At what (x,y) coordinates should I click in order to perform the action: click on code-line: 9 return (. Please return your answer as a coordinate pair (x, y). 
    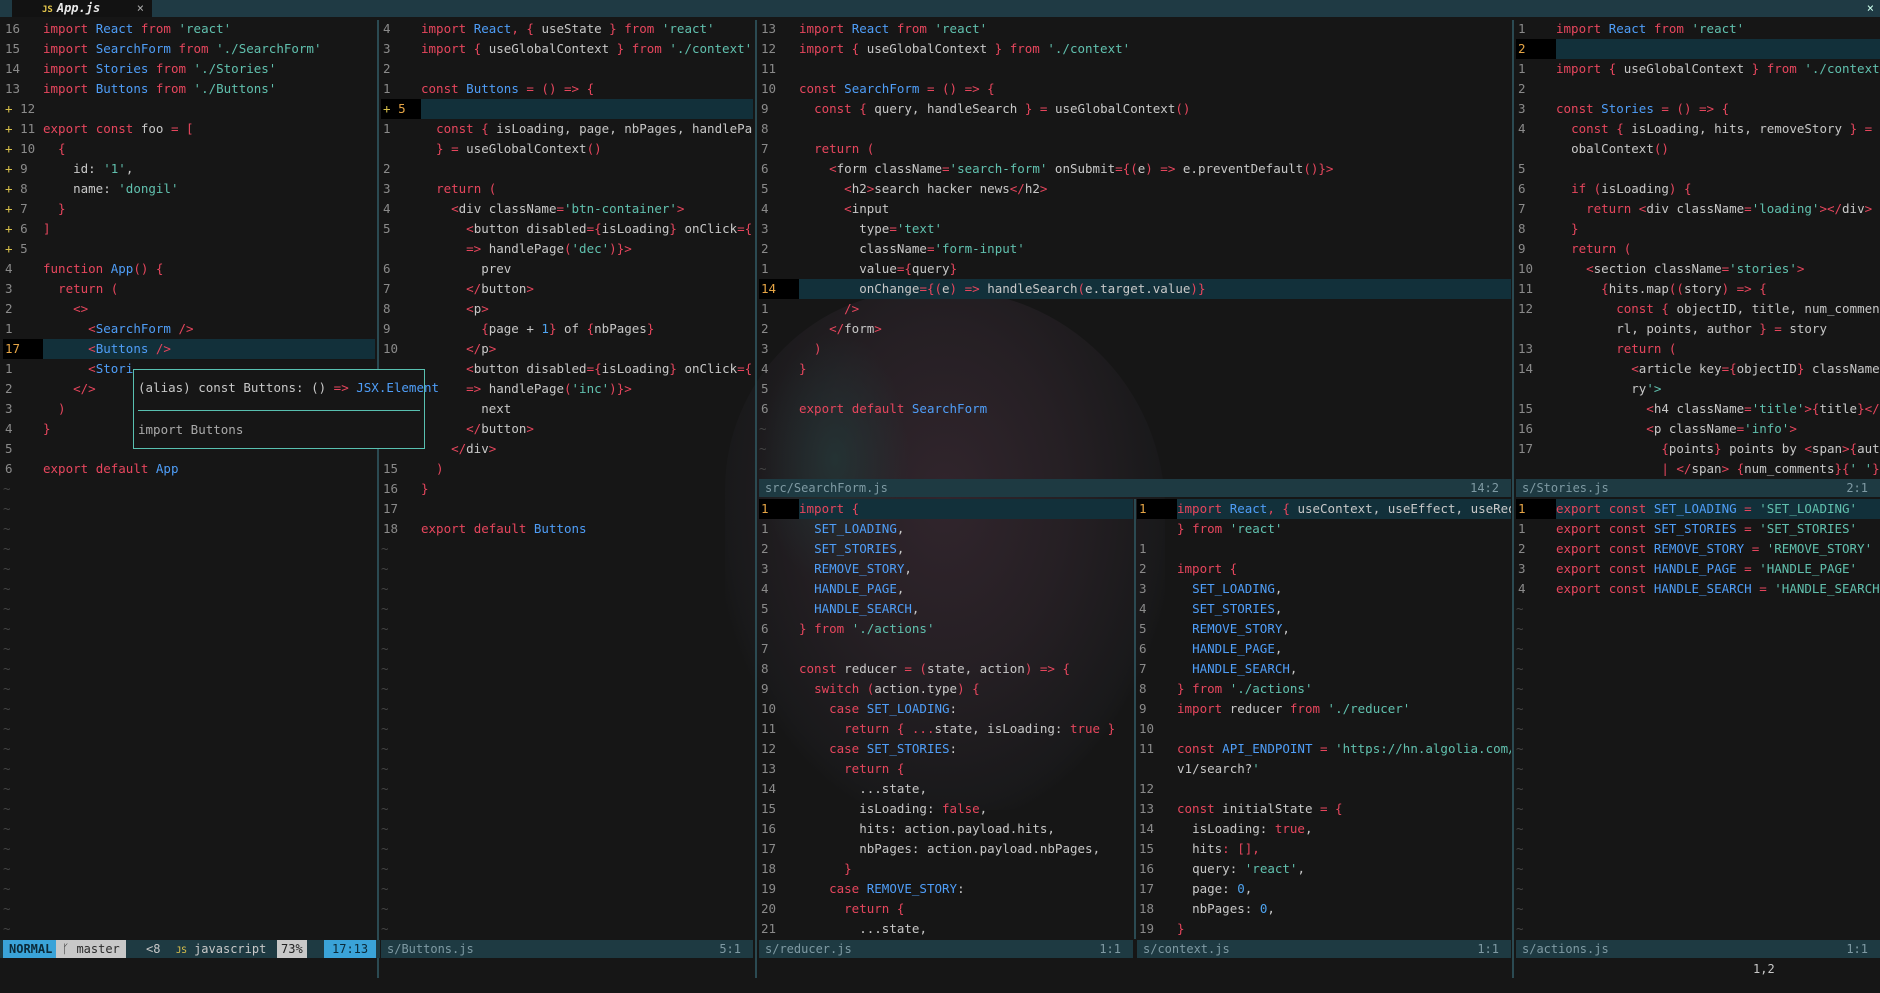
    Looking at the image, I should click on (1698, 249).